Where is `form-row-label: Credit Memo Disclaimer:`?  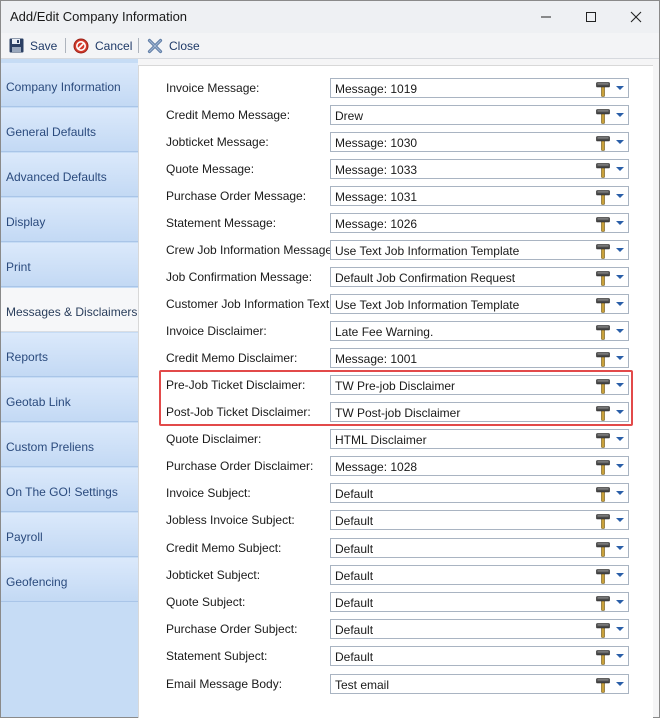 form-row-label: Credit Memo Disclaimer: is located at coordinates (232, 358).